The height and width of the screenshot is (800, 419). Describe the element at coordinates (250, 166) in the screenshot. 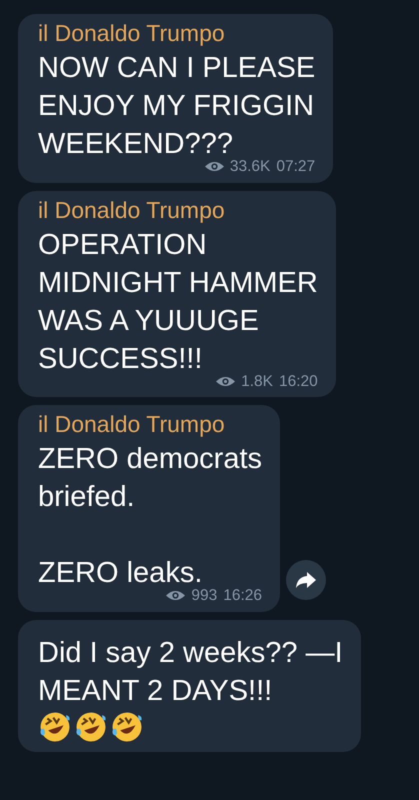

I see `view-count: 33.6K` at that location.